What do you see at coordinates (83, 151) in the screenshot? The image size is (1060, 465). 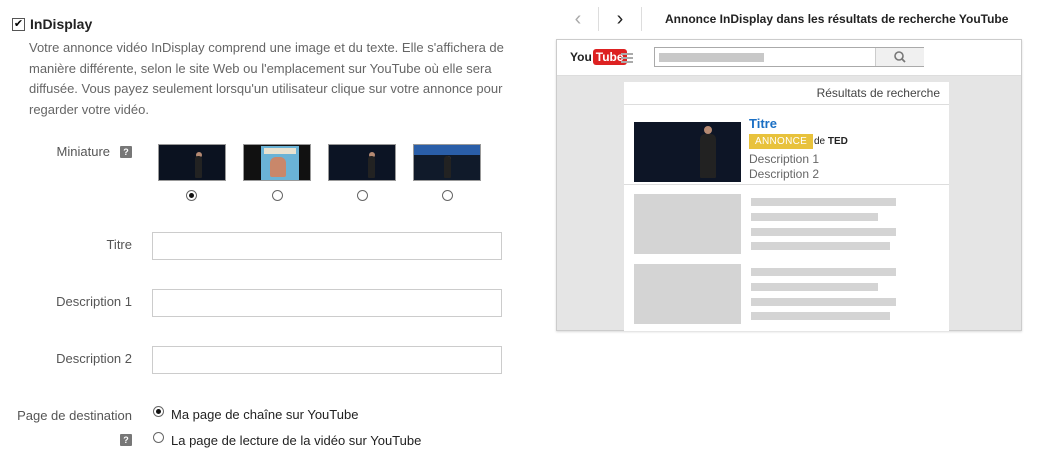 I see `miniature-label: Miniature` at bounding box center [83, 151].